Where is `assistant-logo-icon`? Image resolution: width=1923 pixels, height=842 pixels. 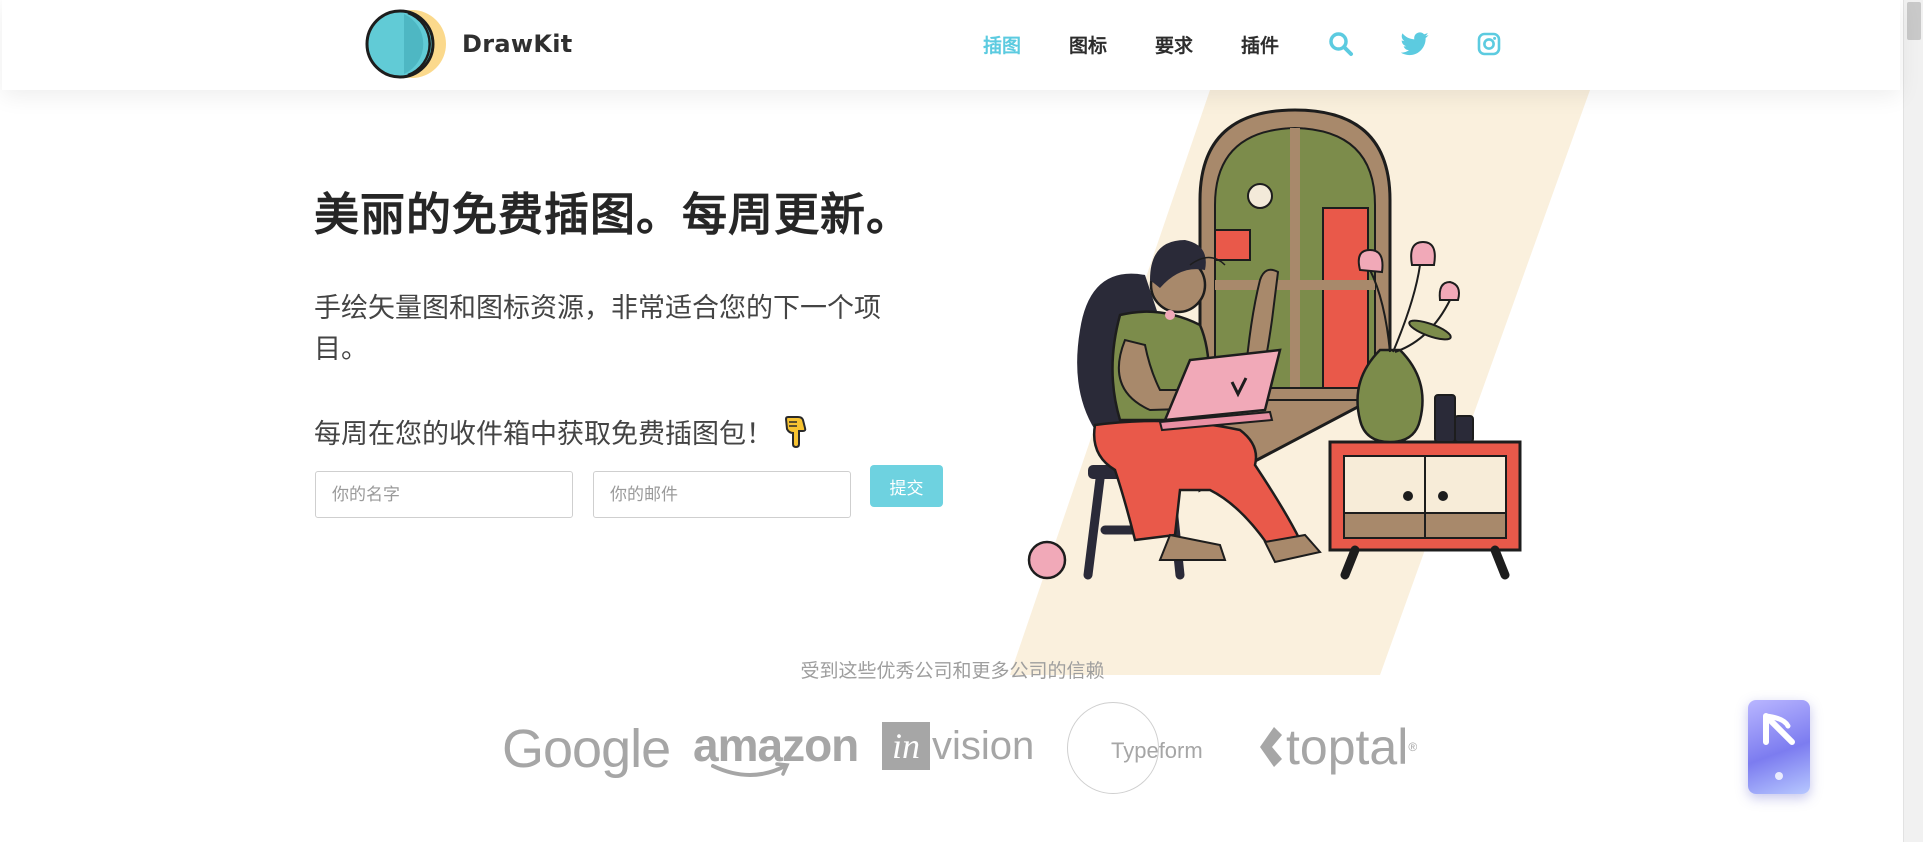 assistant-logo-icon is located at coordinates (1779, 729).